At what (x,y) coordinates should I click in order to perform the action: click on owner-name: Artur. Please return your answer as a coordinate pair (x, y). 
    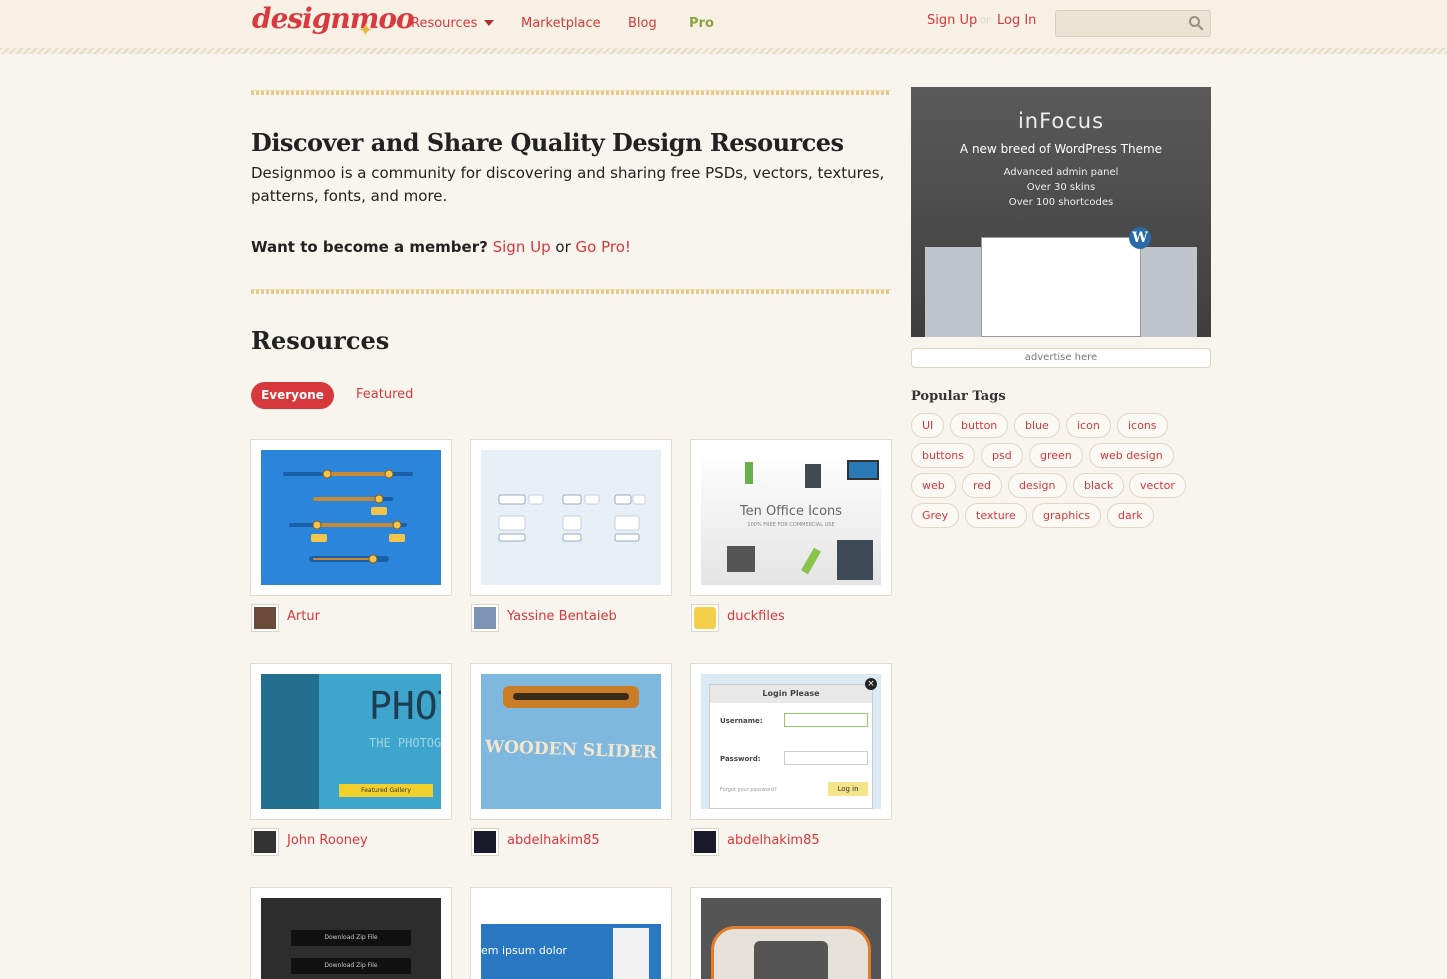
    Looking at the image, I should click on (303, 616).